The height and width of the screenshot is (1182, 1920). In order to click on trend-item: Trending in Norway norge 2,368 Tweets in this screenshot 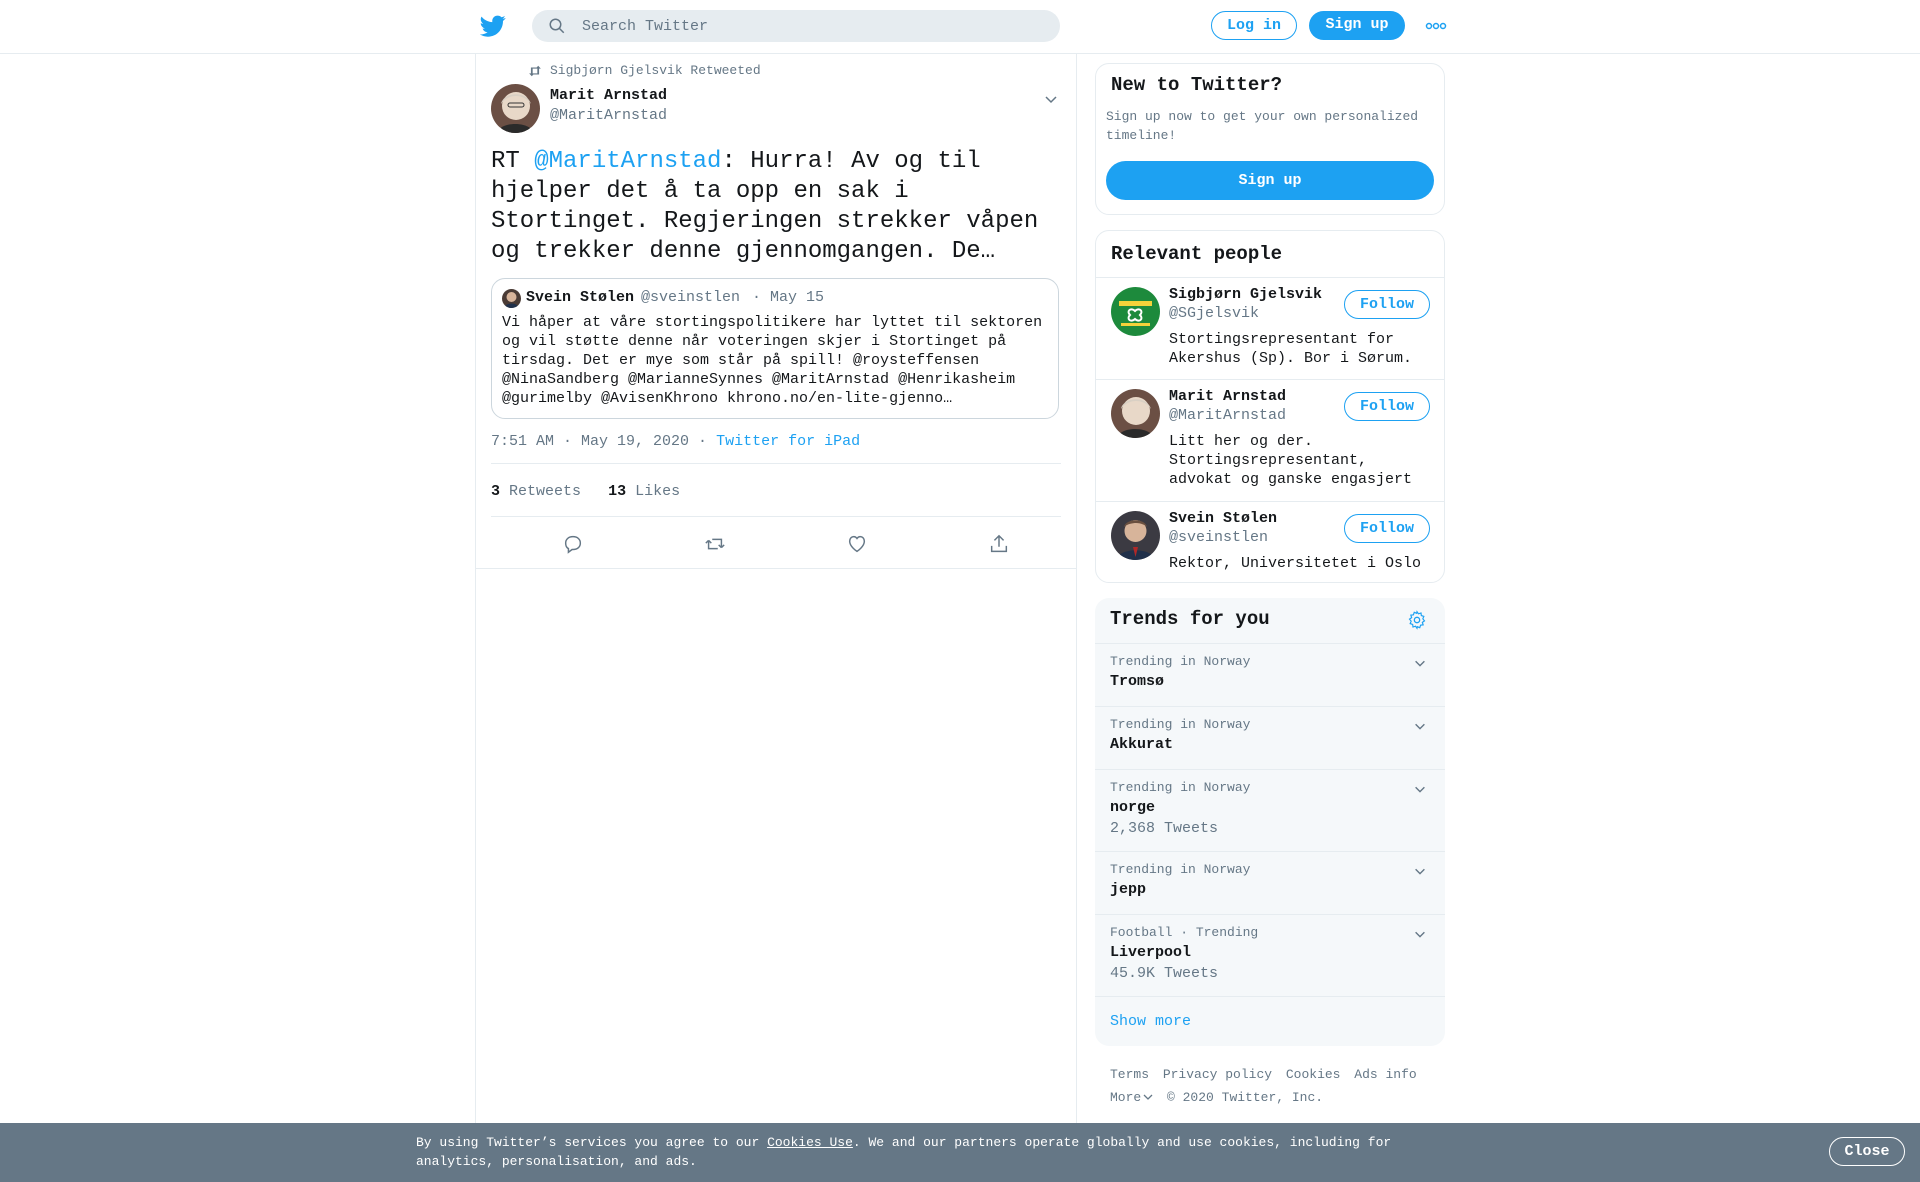, I will do `click(1270, 810)`.